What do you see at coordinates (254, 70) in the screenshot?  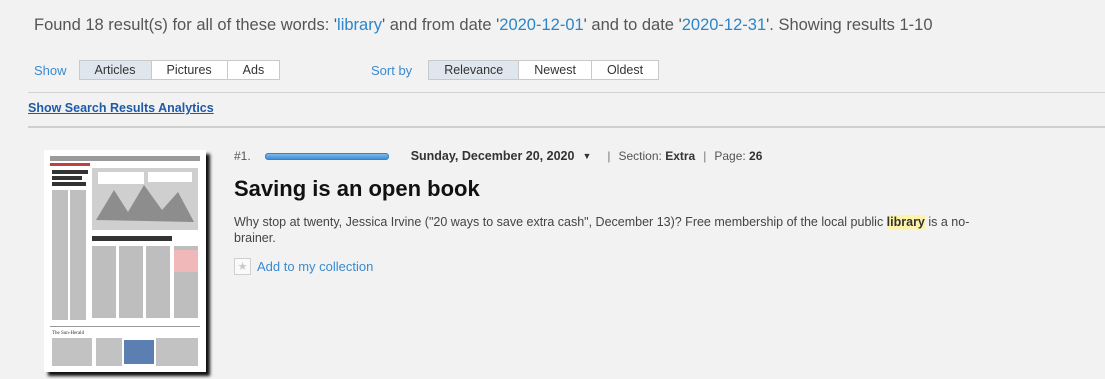 I see `show-option-ads: Ads` at bounding box center [254, 70].